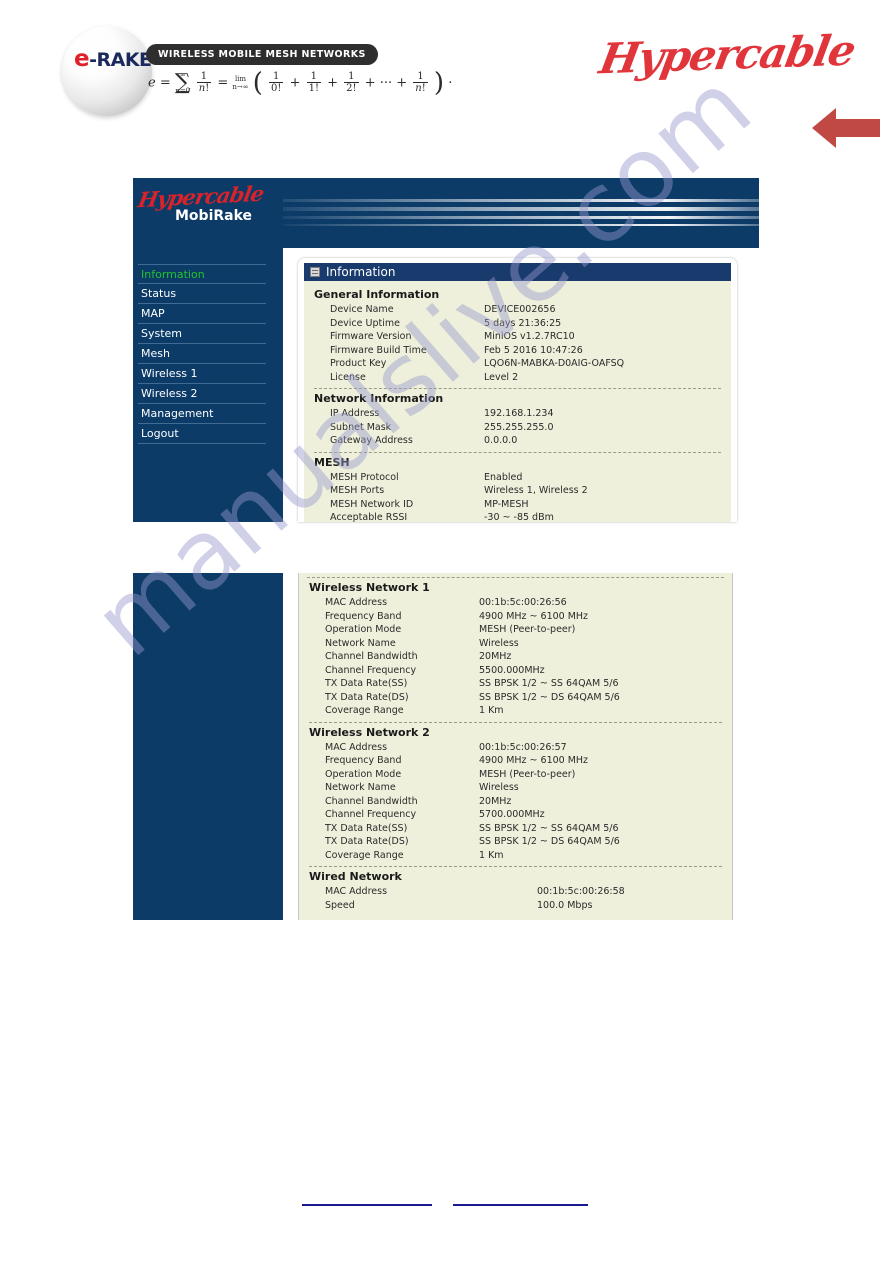 The image size is (893, 1263). I want to click on sidebar-item-map: MAP, so click(202, 314).